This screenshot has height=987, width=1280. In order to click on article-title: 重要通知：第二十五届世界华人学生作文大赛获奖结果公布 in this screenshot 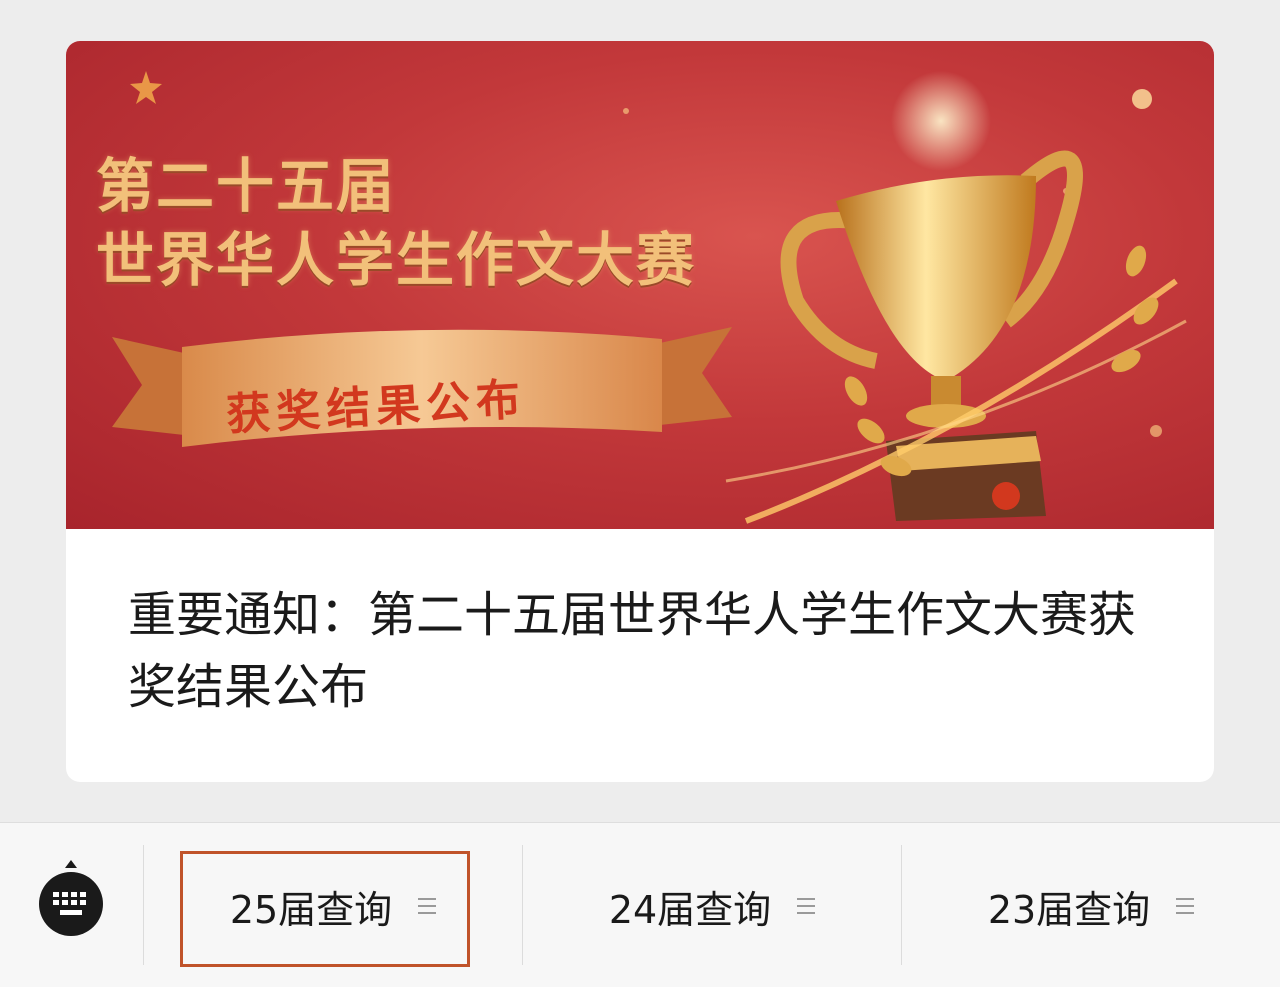, I will do `click(648, 651)`.